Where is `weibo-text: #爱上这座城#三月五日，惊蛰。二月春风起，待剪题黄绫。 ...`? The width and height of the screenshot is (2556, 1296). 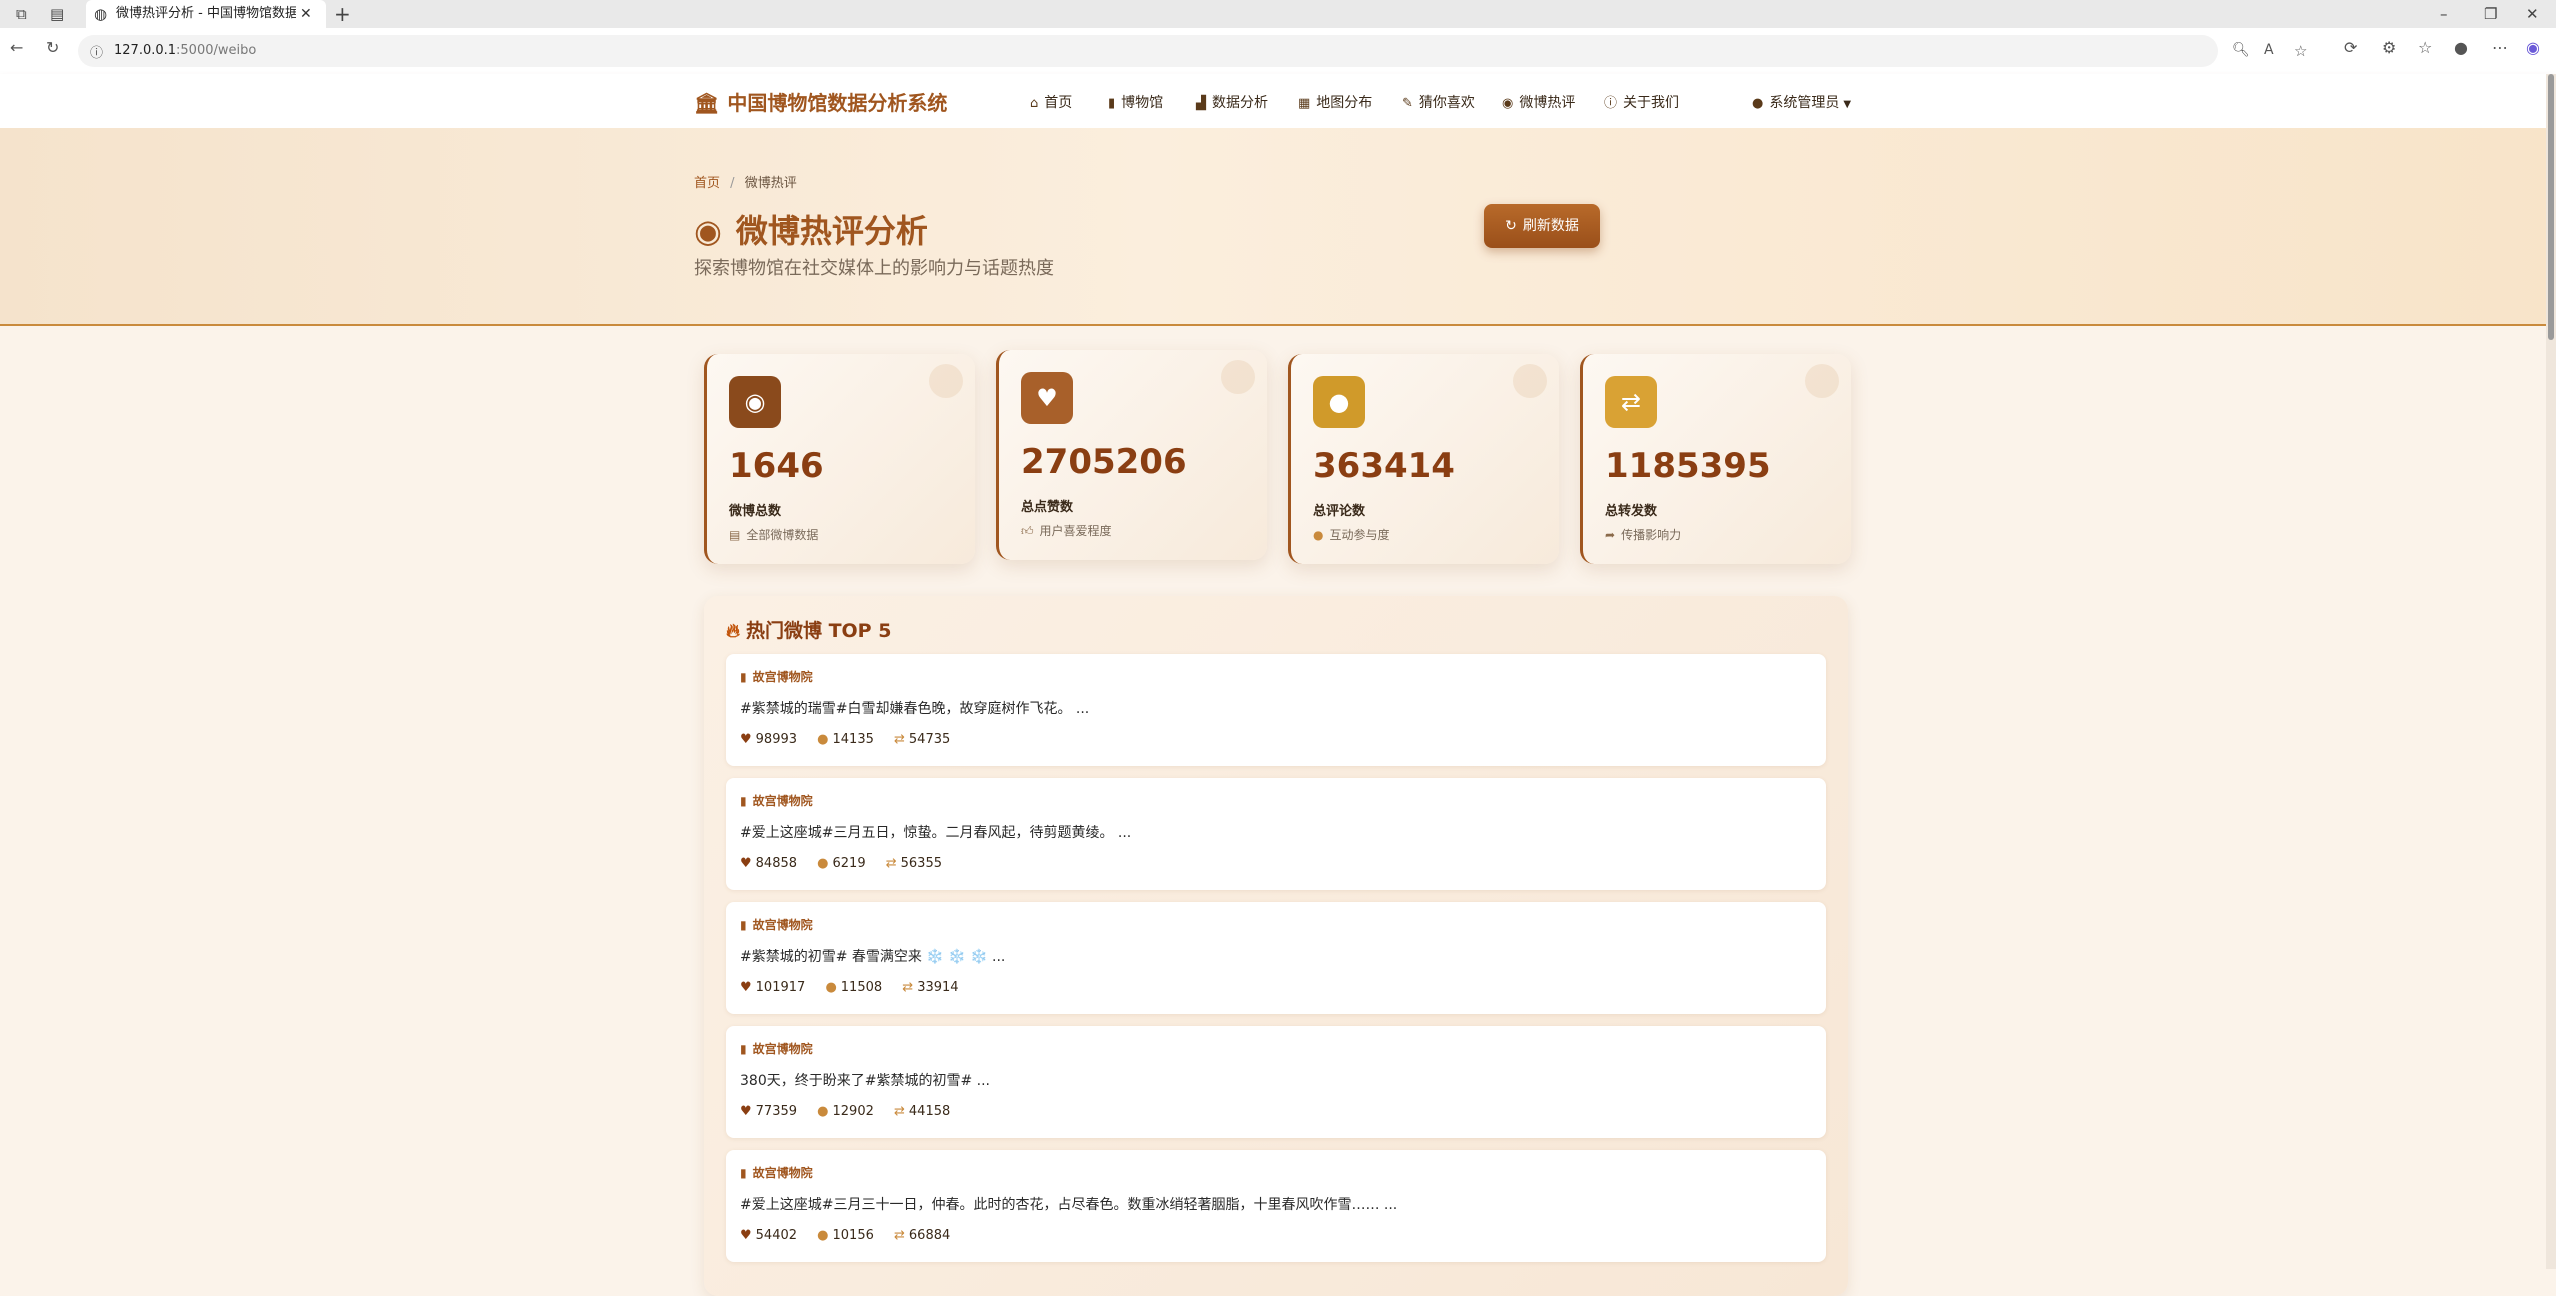 weibo-text: #爱上这座城#三月五日，惊蛰。二月春风起，待剪题黄绫。 ... is located at coordinates (936, 833).